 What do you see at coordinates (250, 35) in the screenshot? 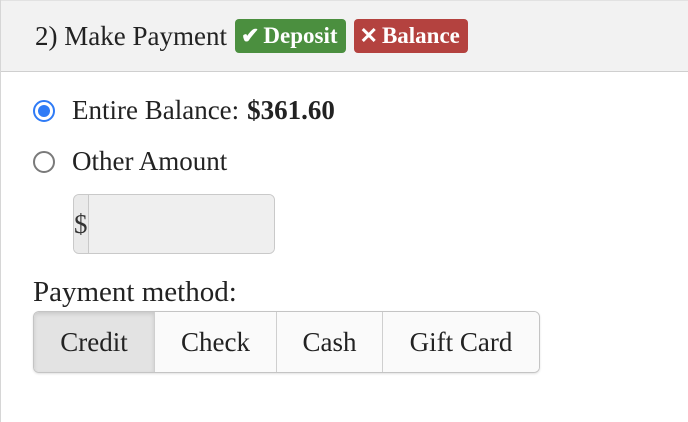
I see `check-icon: ✔` at bounding box center [250, 35].